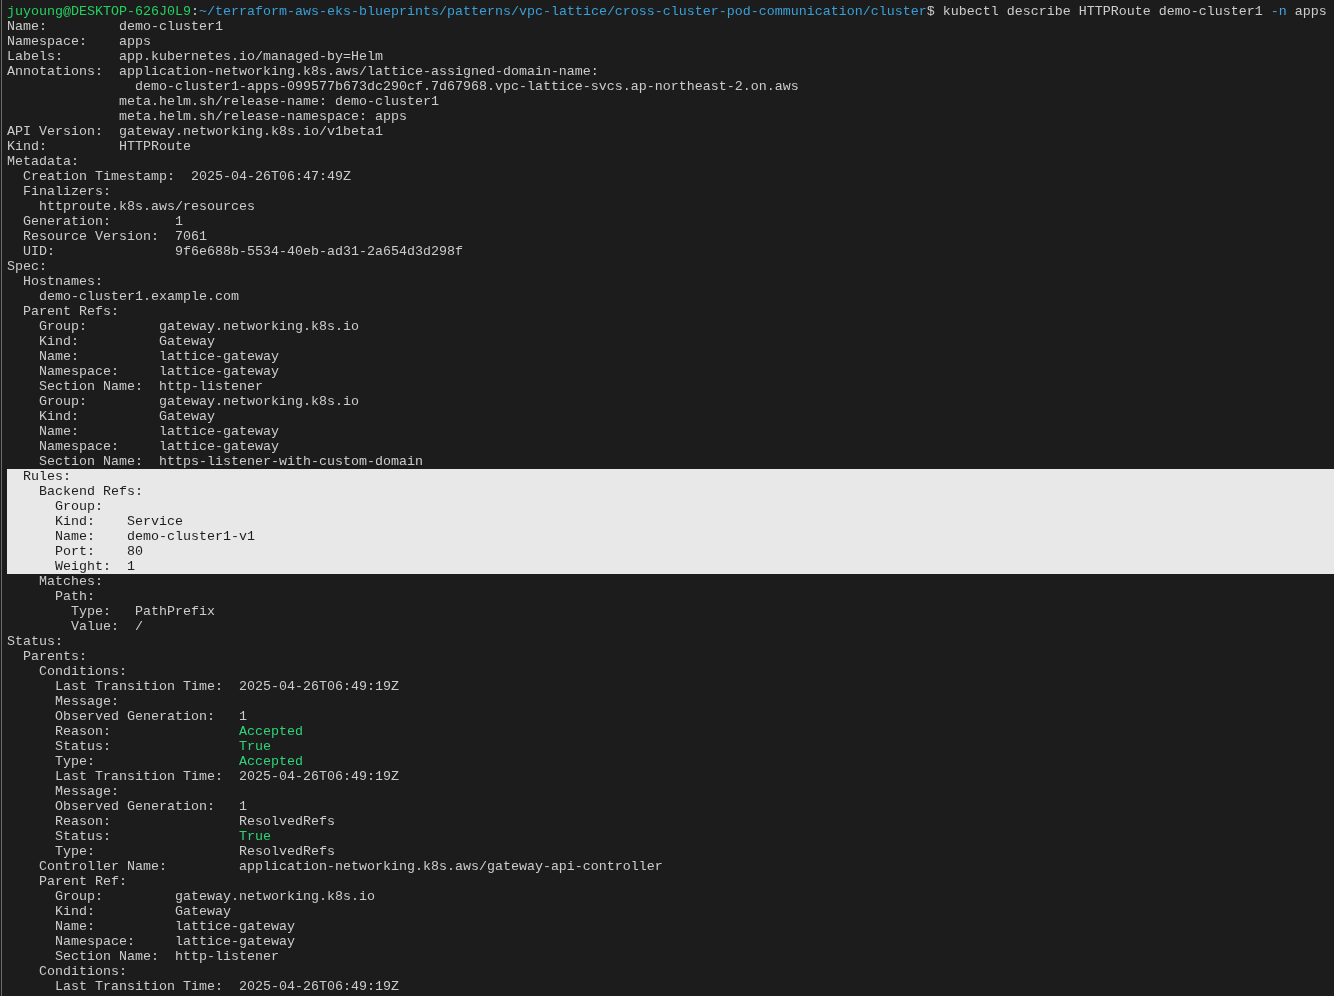 The height and width of the screenshot is (996, 1334). What do you see at coordinates (70, 581) in the screenshot?
I see `terminal-text: Matches:` at bounding box center [70, 581].